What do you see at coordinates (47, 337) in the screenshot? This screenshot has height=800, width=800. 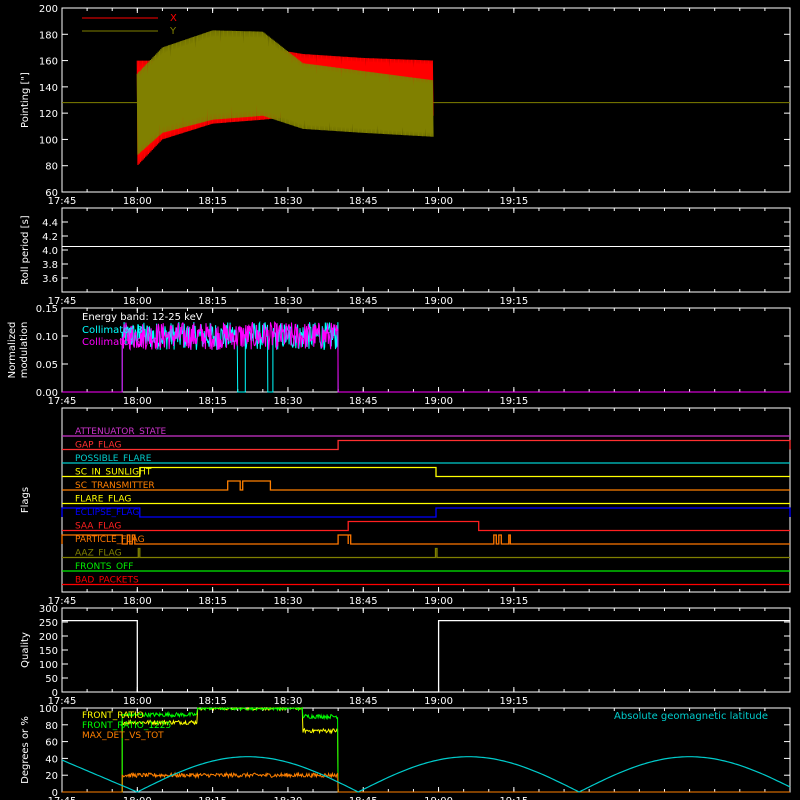 I see `y-tick-label: 0.10` at bounding box center [47, 337].